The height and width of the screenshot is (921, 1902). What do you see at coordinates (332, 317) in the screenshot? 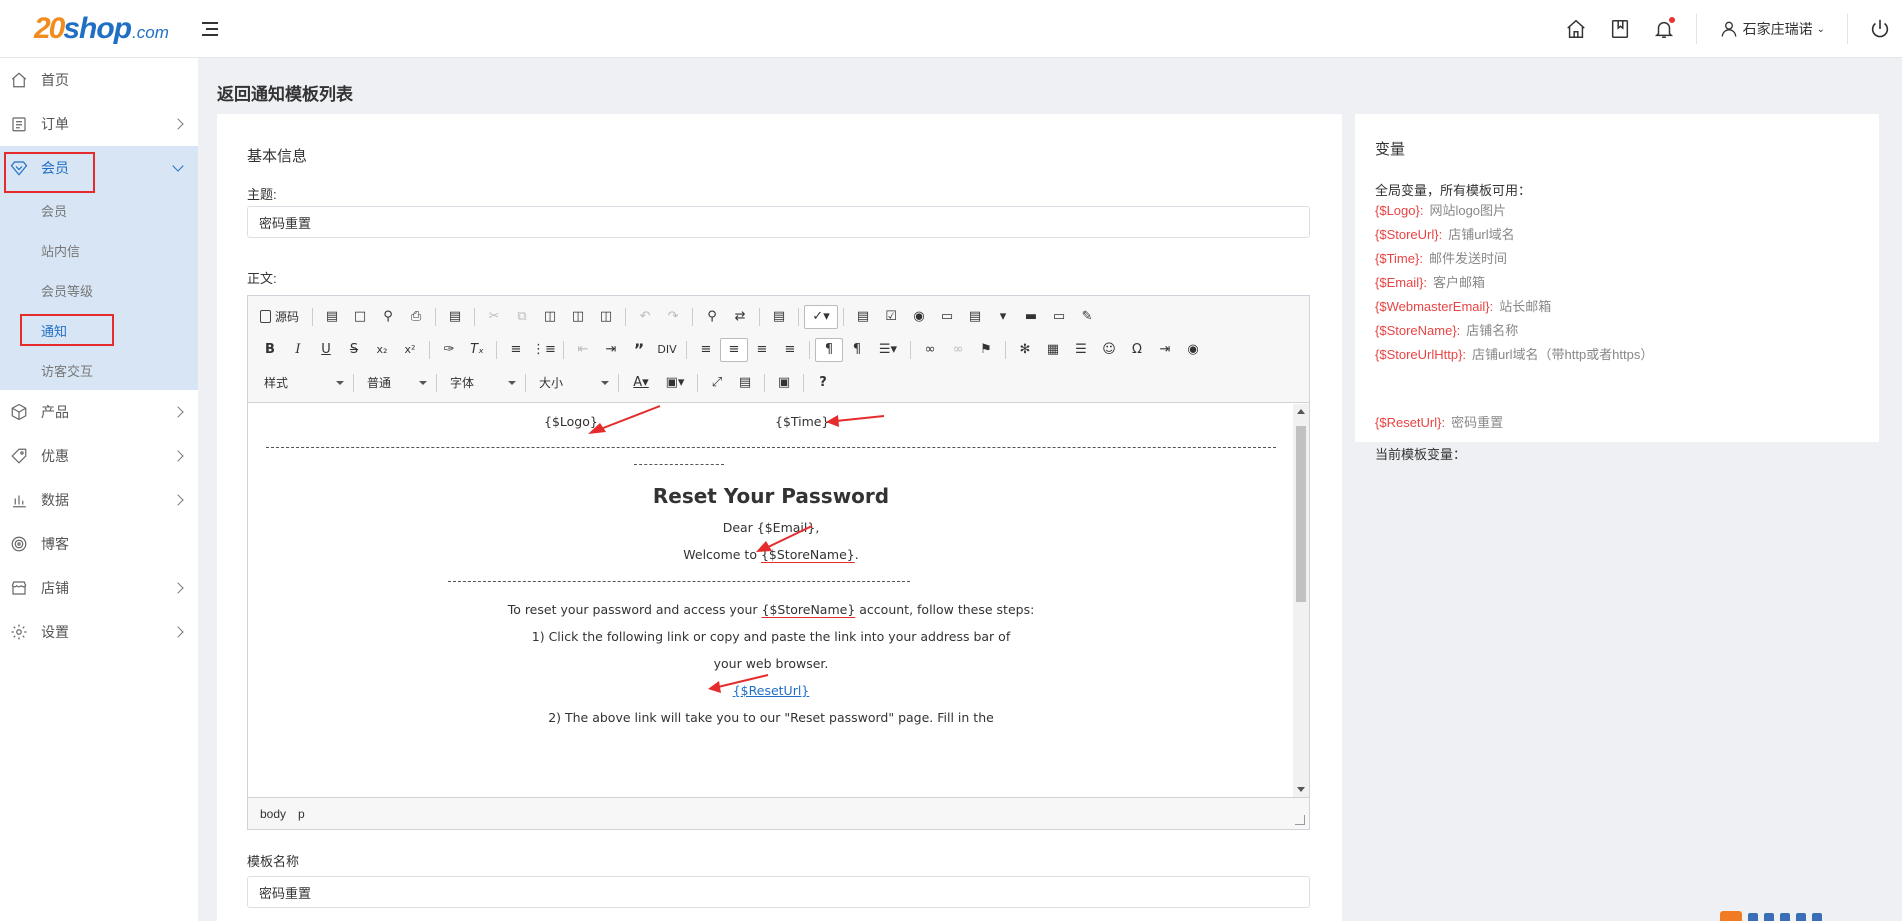
I see `save-icon: ▤` at bounding box center [332, 317].